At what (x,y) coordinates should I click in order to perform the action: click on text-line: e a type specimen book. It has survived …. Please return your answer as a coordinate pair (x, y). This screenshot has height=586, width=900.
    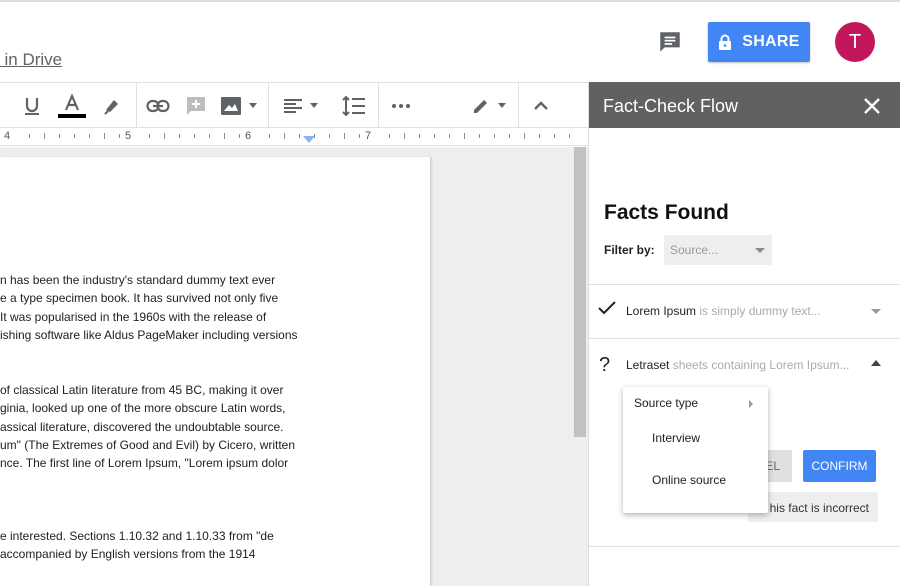
    Looking at the image, I should click on (139, 298).